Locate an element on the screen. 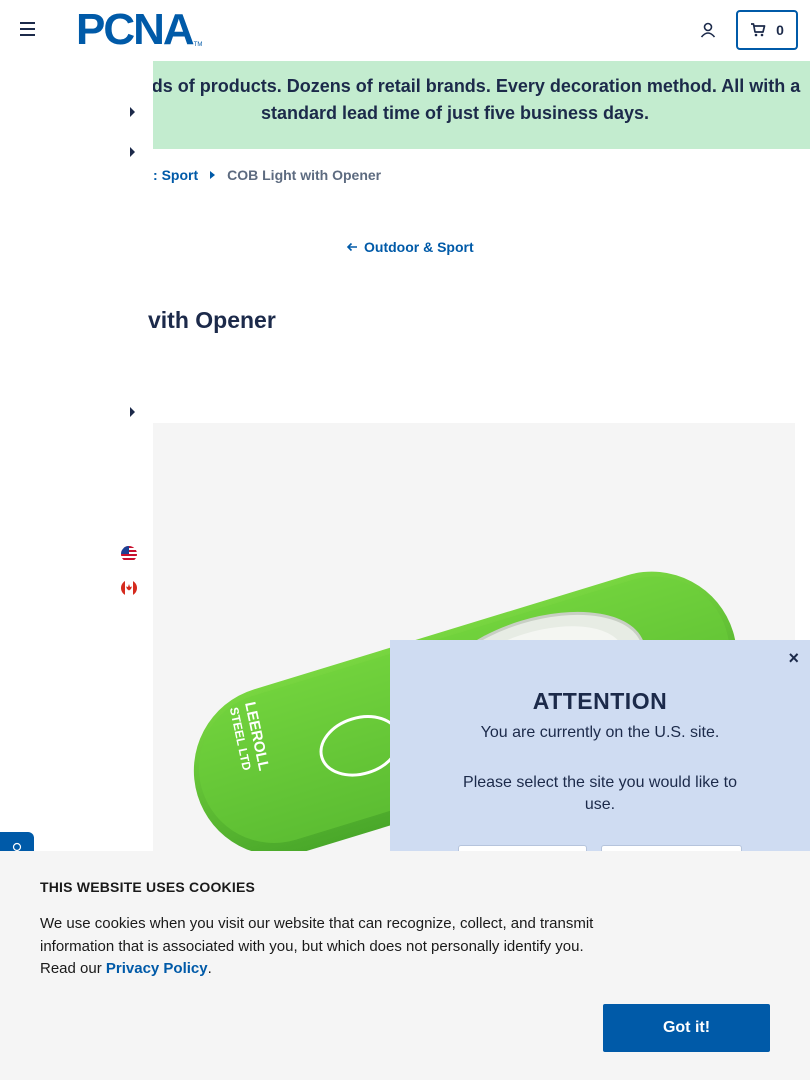  arrow-left-icon is located at coordinates (351, 247).